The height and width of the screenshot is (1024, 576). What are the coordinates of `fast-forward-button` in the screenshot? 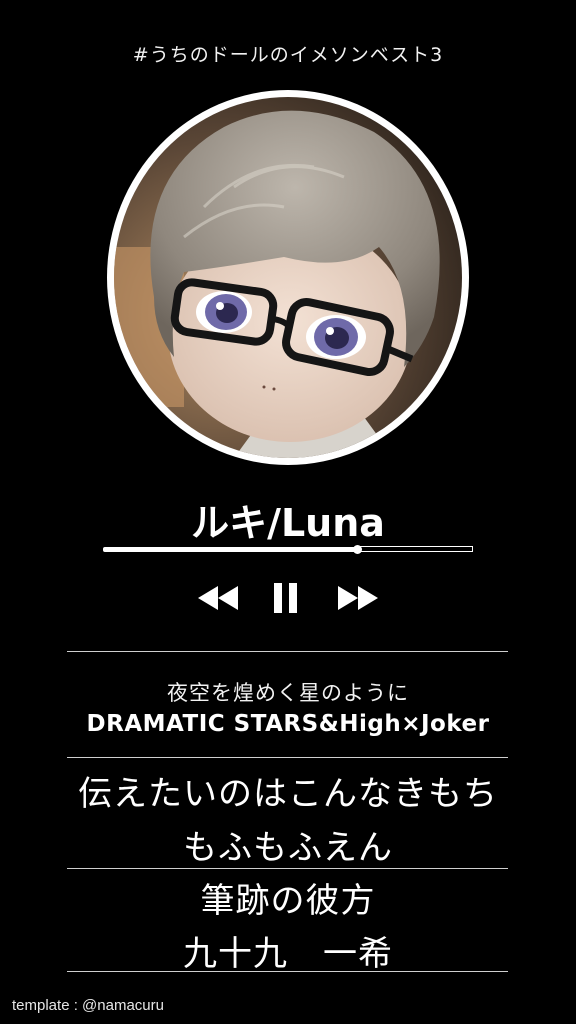 It's located at (358, 598).